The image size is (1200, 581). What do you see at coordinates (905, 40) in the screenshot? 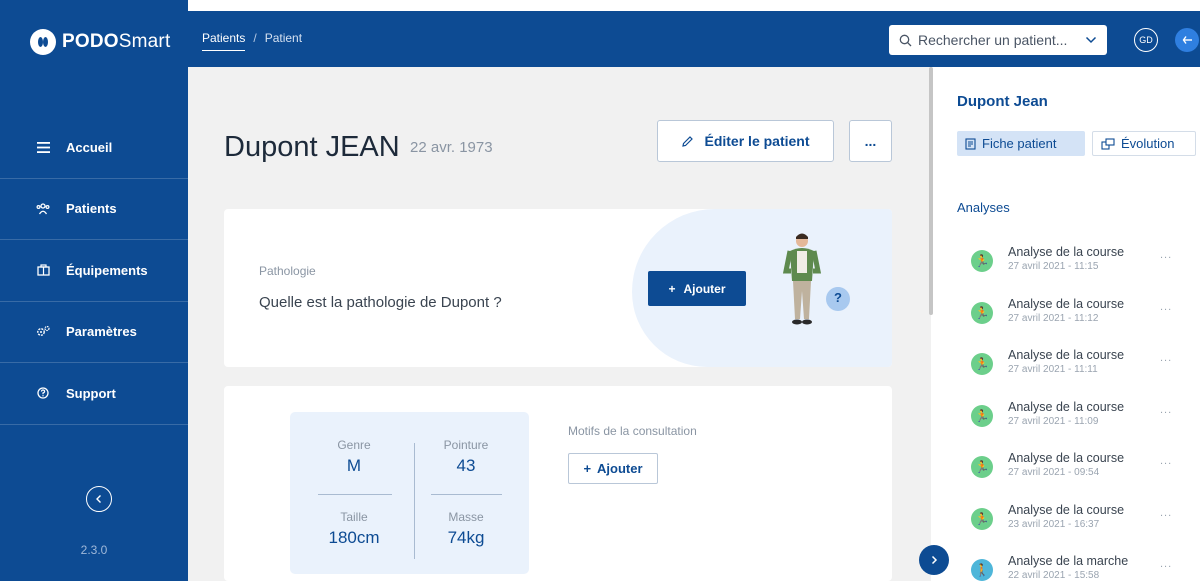
I see `search-icon` at bounding box center [905, 40].